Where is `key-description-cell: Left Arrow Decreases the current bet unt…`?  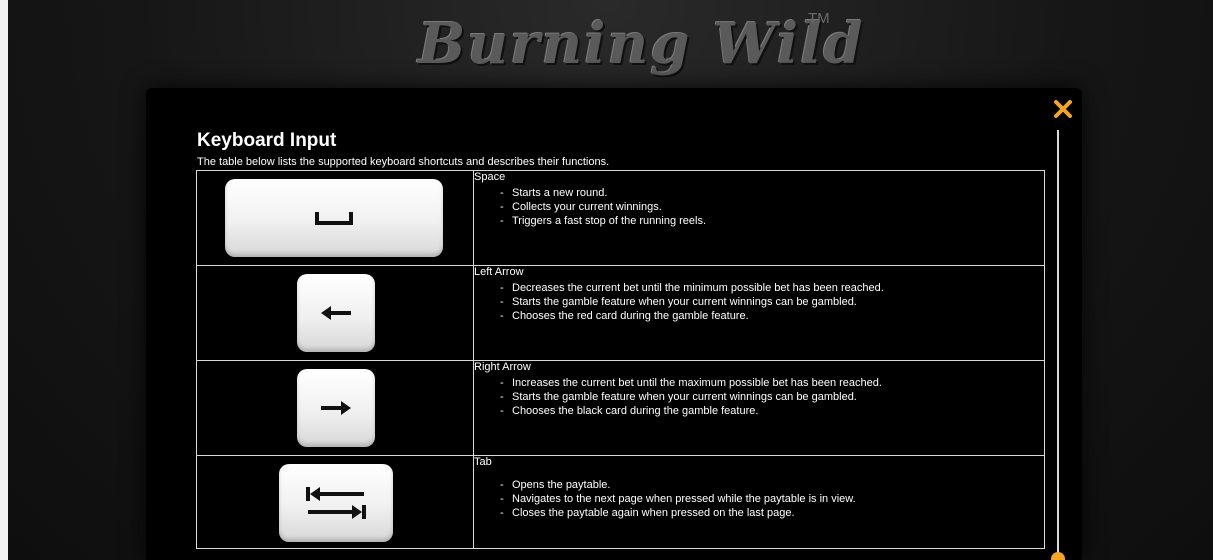
key-description-cell: Left Arrow Decreases the current bet unt… is located at coordinates (759, 313).